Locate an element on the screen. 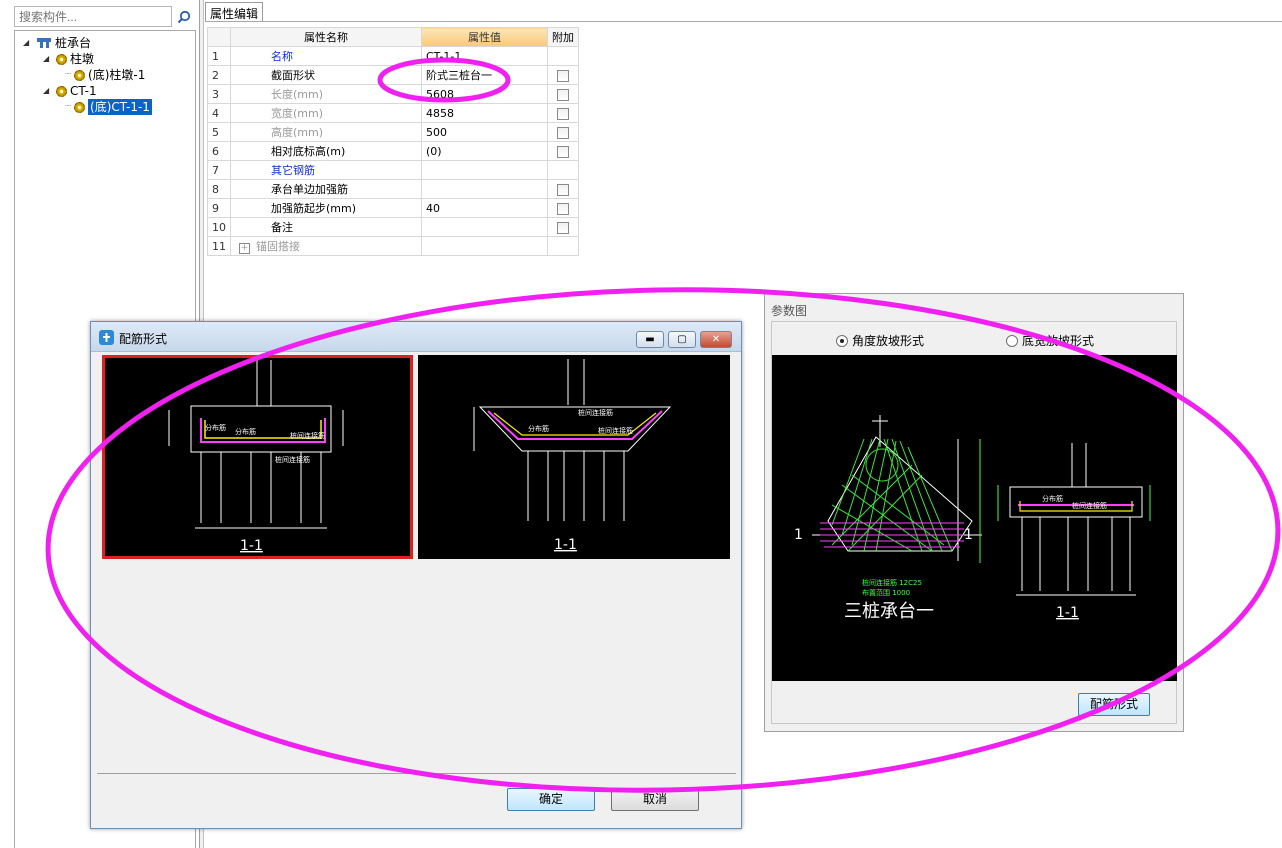  close-icon: ✕ is located at coordinates (716, 339).